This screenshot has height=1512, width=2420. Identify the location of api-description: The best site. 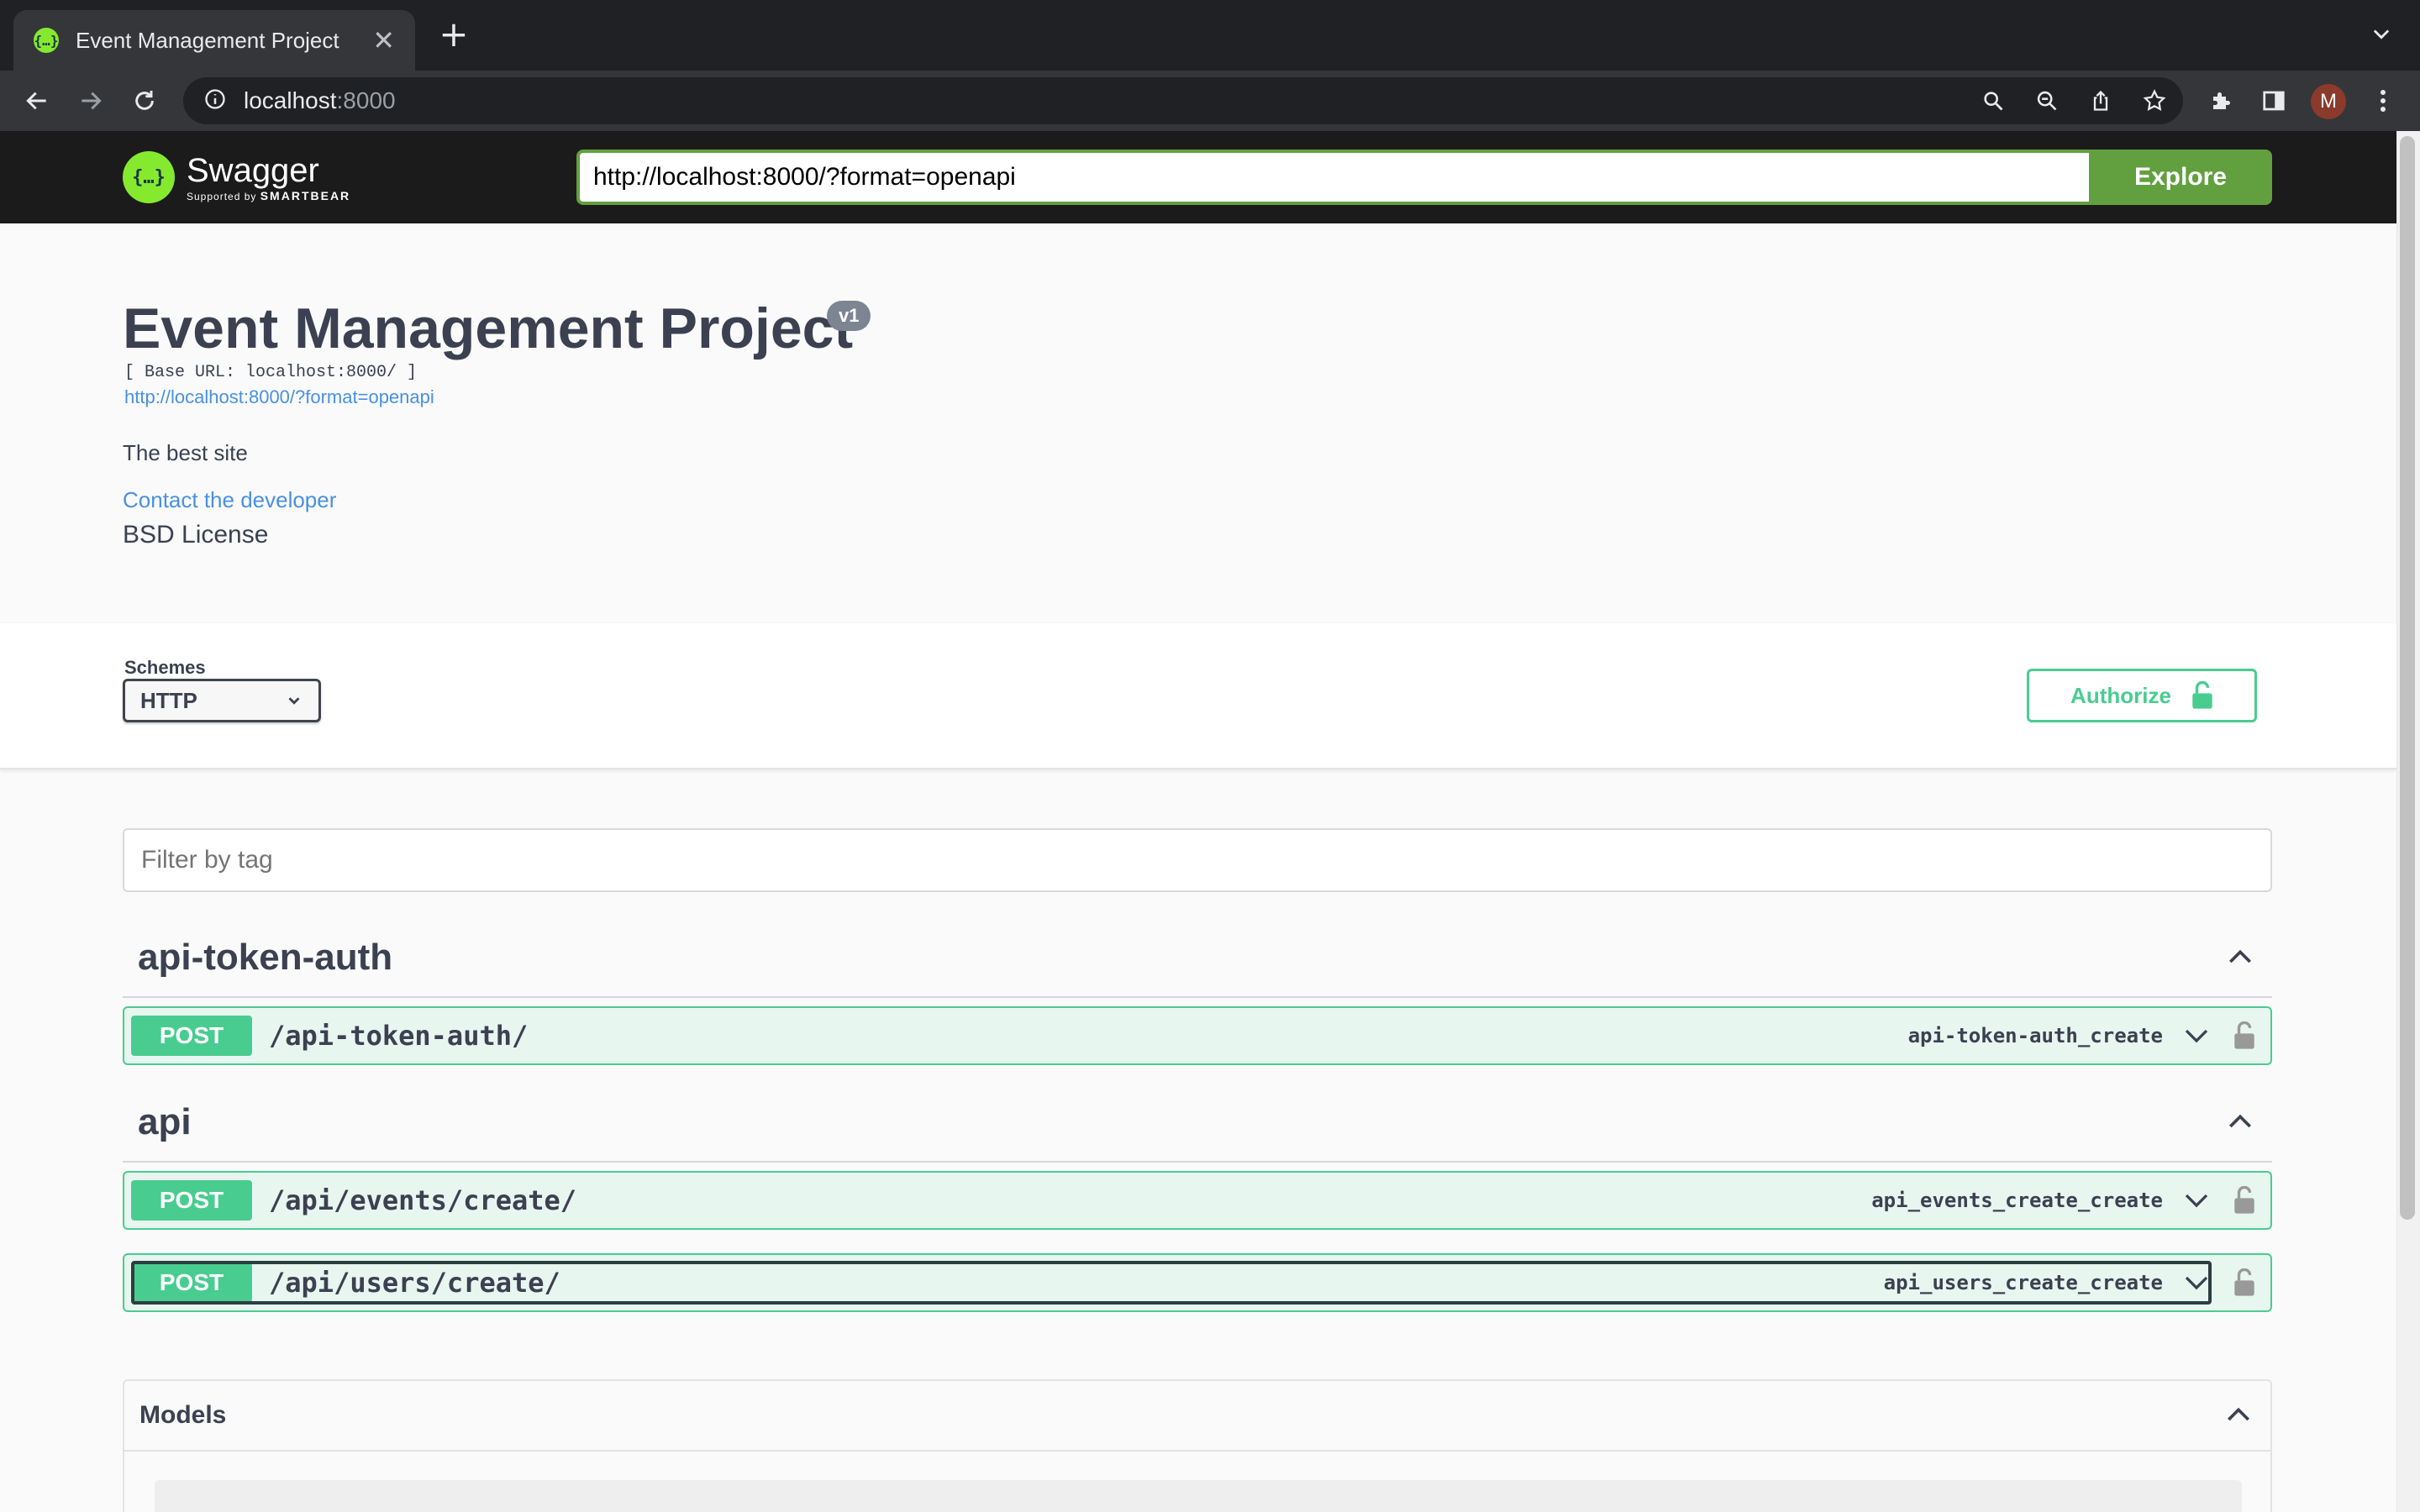
(185, 452).